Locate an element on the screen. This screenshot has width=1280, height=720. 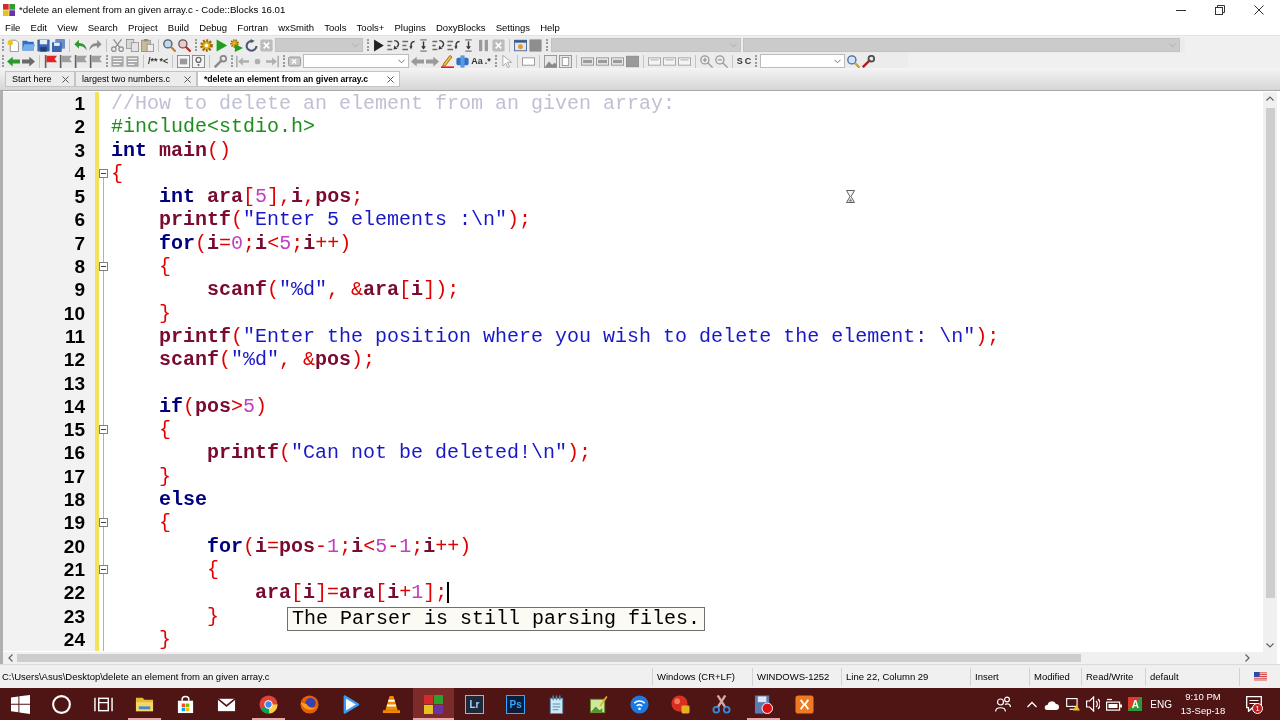
chevron-left-icon is located at coordinates (10, 658).